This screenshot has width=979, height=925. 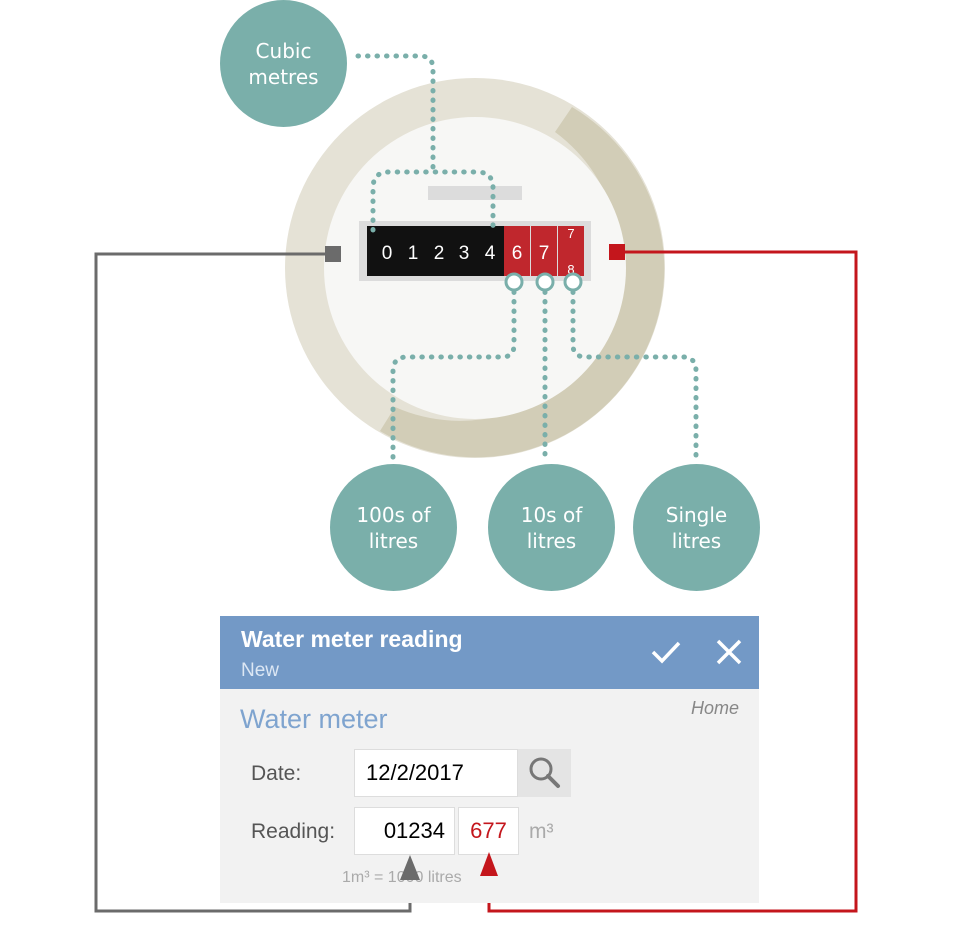 I want to click on connector-arrows, so click(x=449, y=866).